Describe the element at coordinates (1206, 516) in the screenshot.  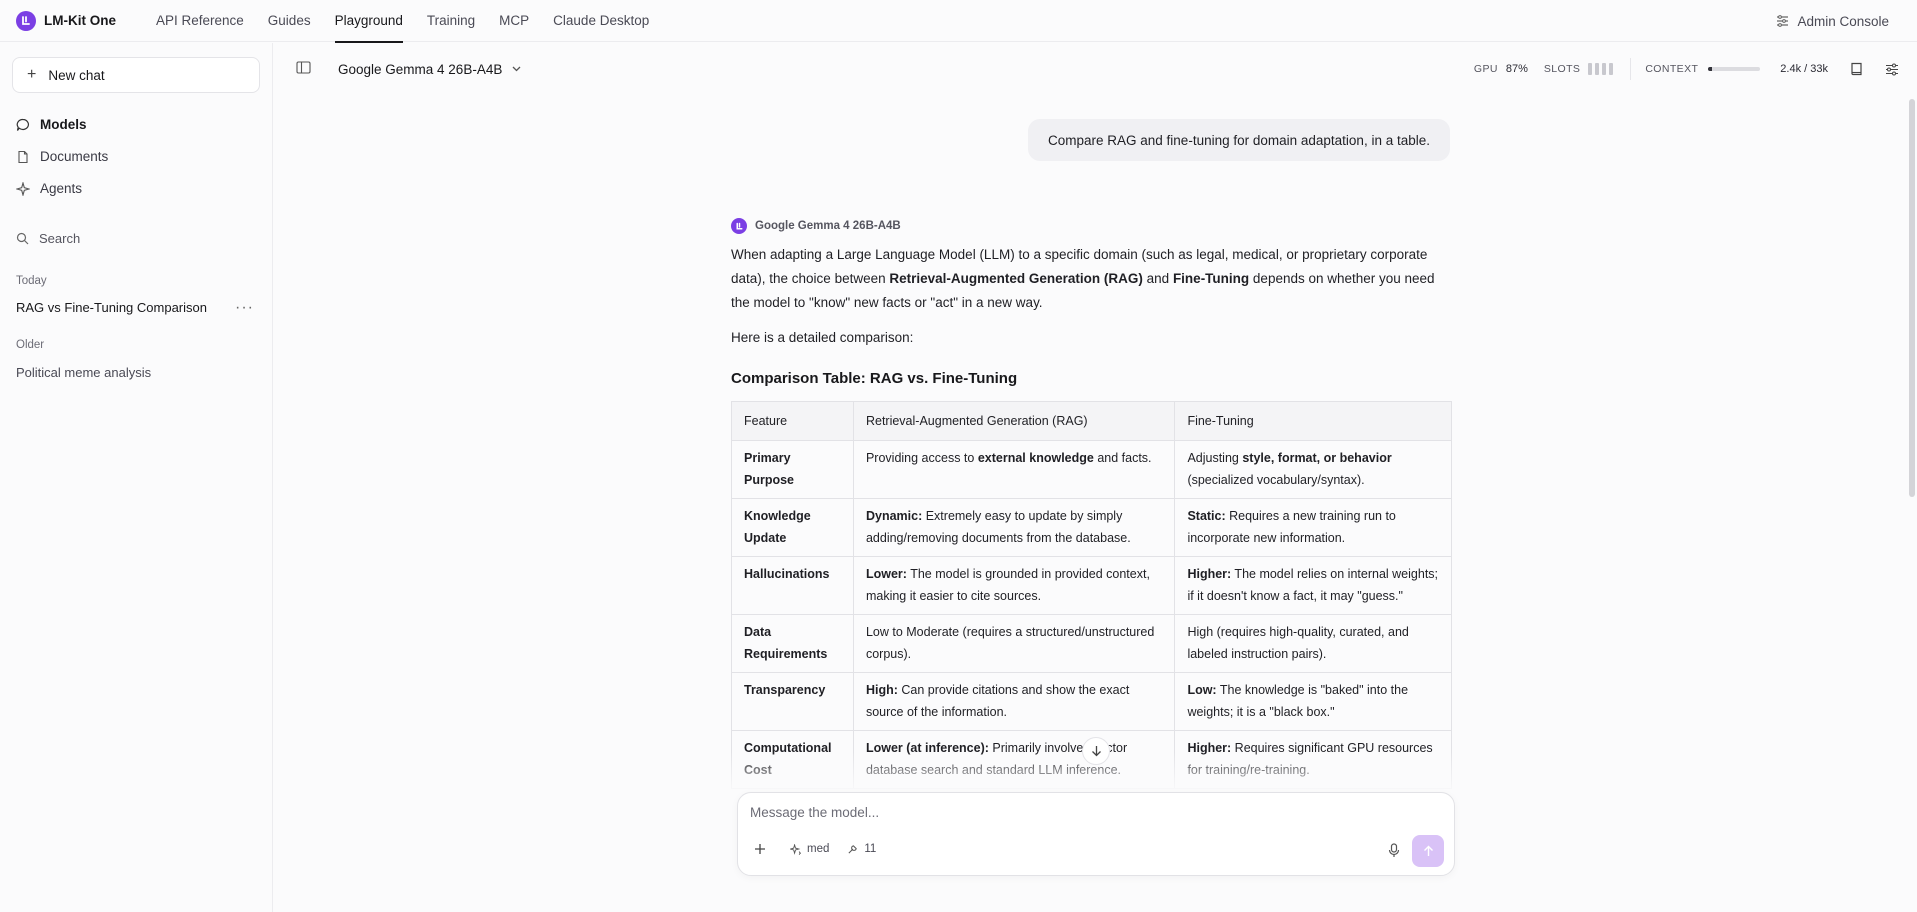
I see `cell-text: Static:` at that location.